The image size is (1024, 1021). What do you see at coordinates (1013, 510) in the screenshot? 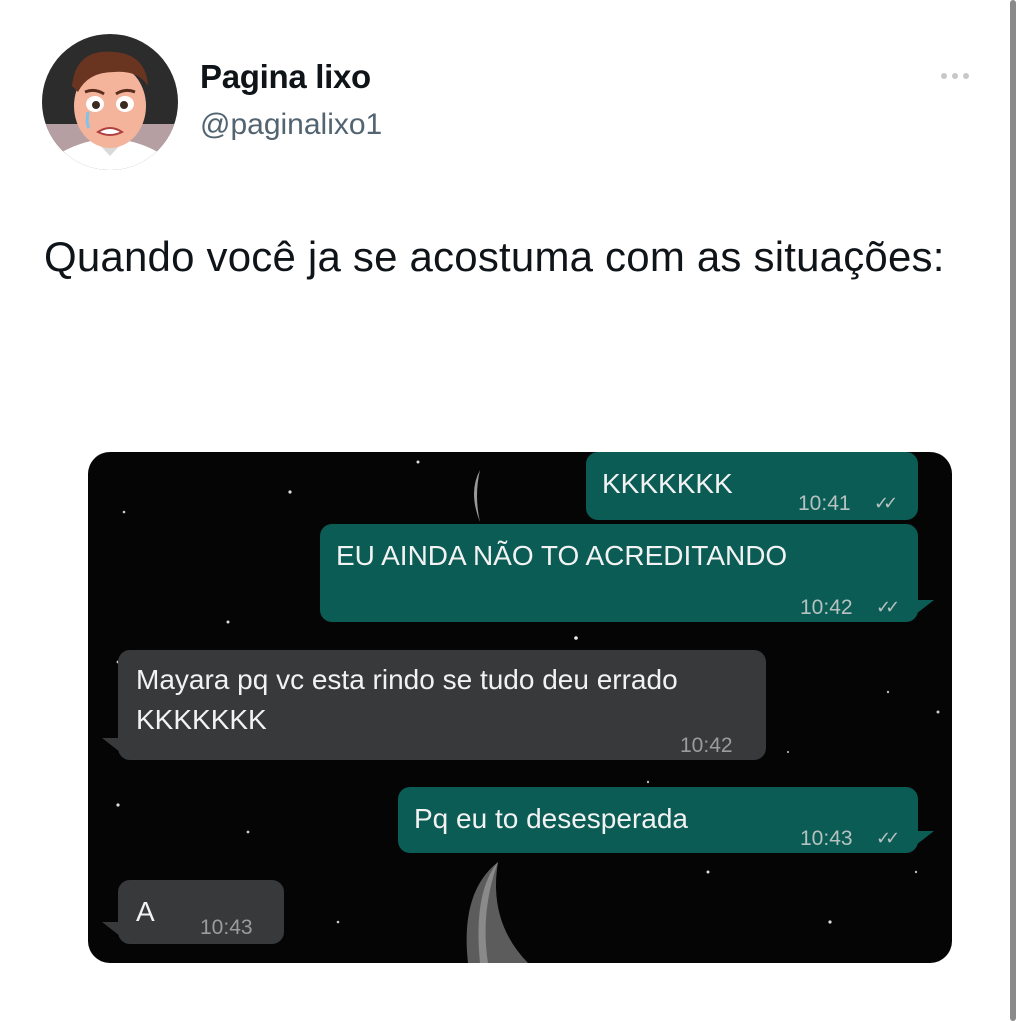
I see `scrollbar` at bounding box center [1013, 510].